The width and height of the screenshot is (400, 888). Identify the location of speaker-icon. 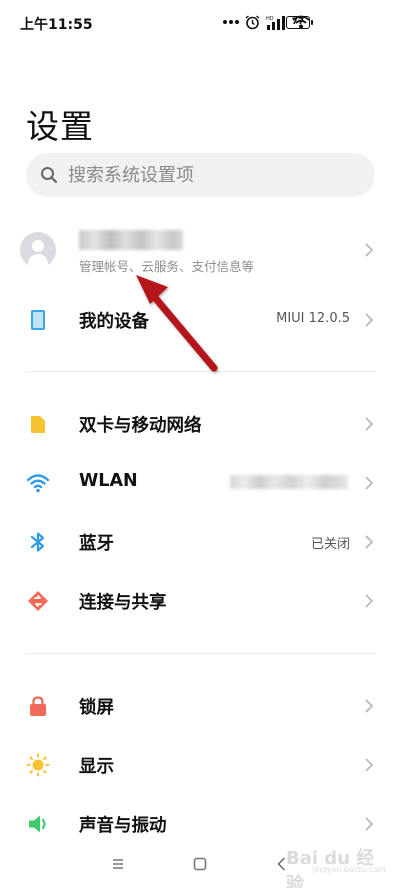
(37, 824).